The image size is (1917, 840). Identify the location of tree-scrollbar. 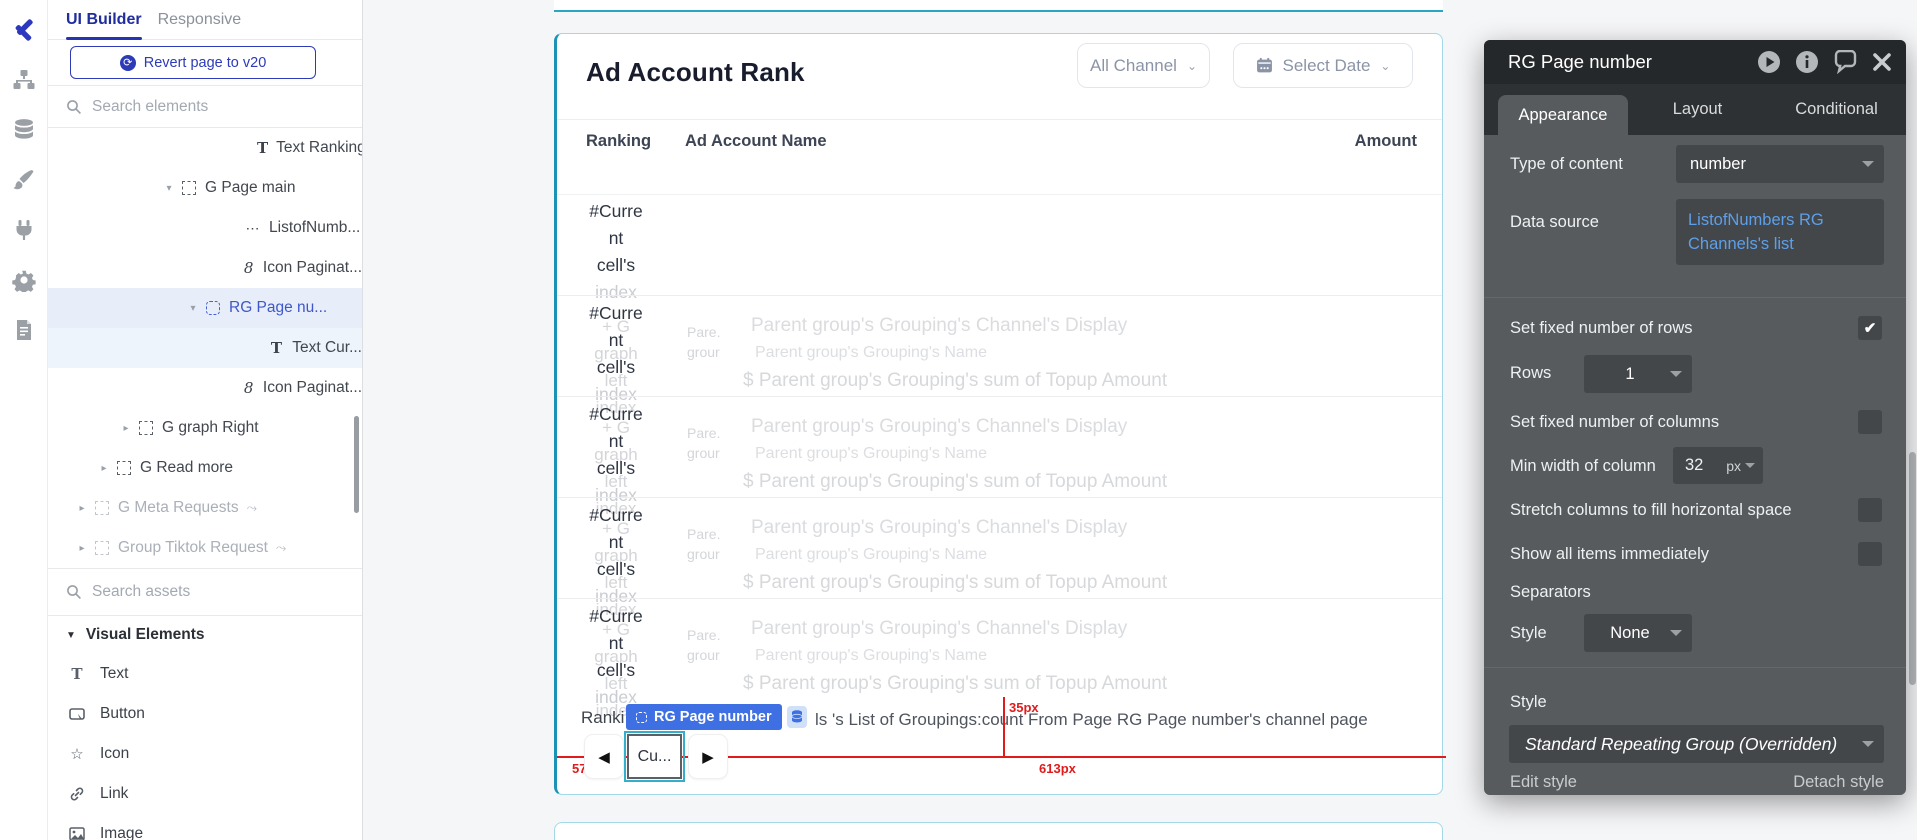
(356, 464).